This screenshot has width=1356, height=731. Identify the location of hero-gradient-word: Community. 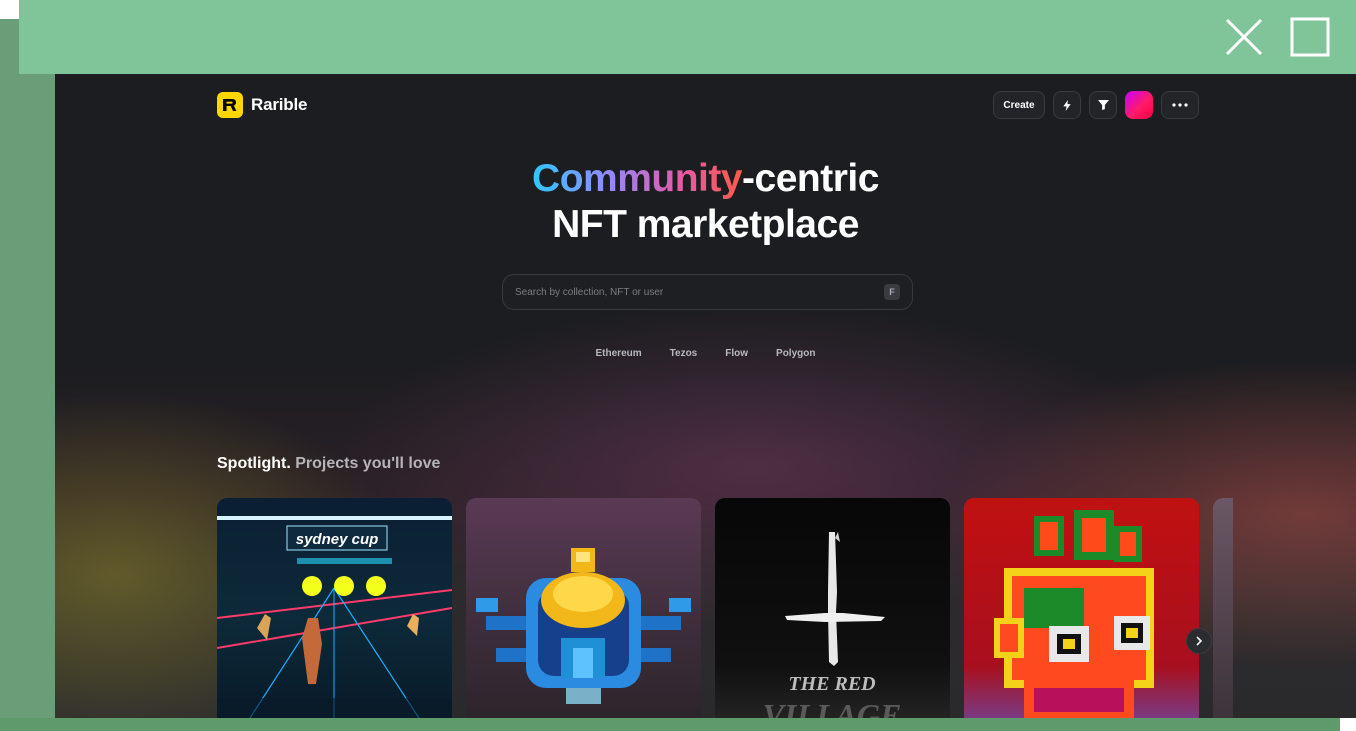
(637, 178).